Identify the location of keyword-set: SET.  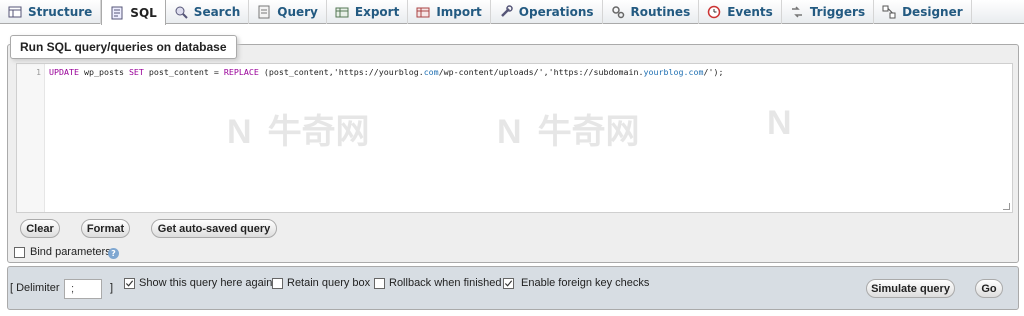
(136, 72).